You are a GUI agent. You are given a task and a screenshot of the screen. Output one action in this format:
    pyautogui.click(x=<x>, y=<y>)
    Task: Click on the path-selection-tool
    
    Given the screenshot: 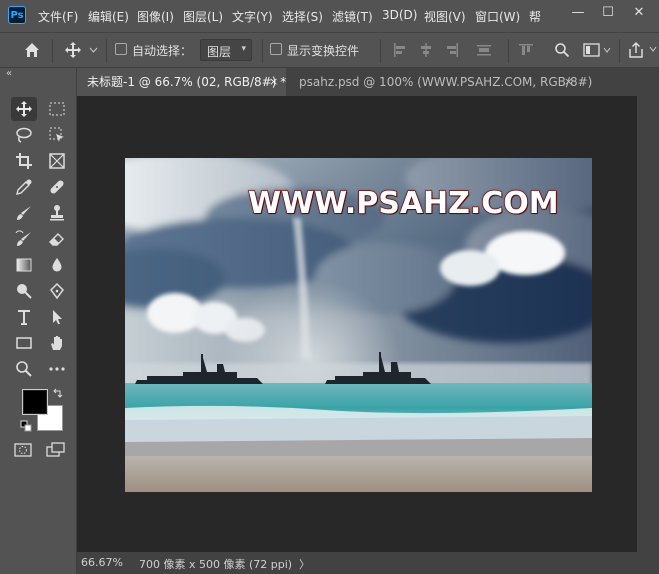 What is the action you would take?
    pyautogui.click(x=57, y=317)
    